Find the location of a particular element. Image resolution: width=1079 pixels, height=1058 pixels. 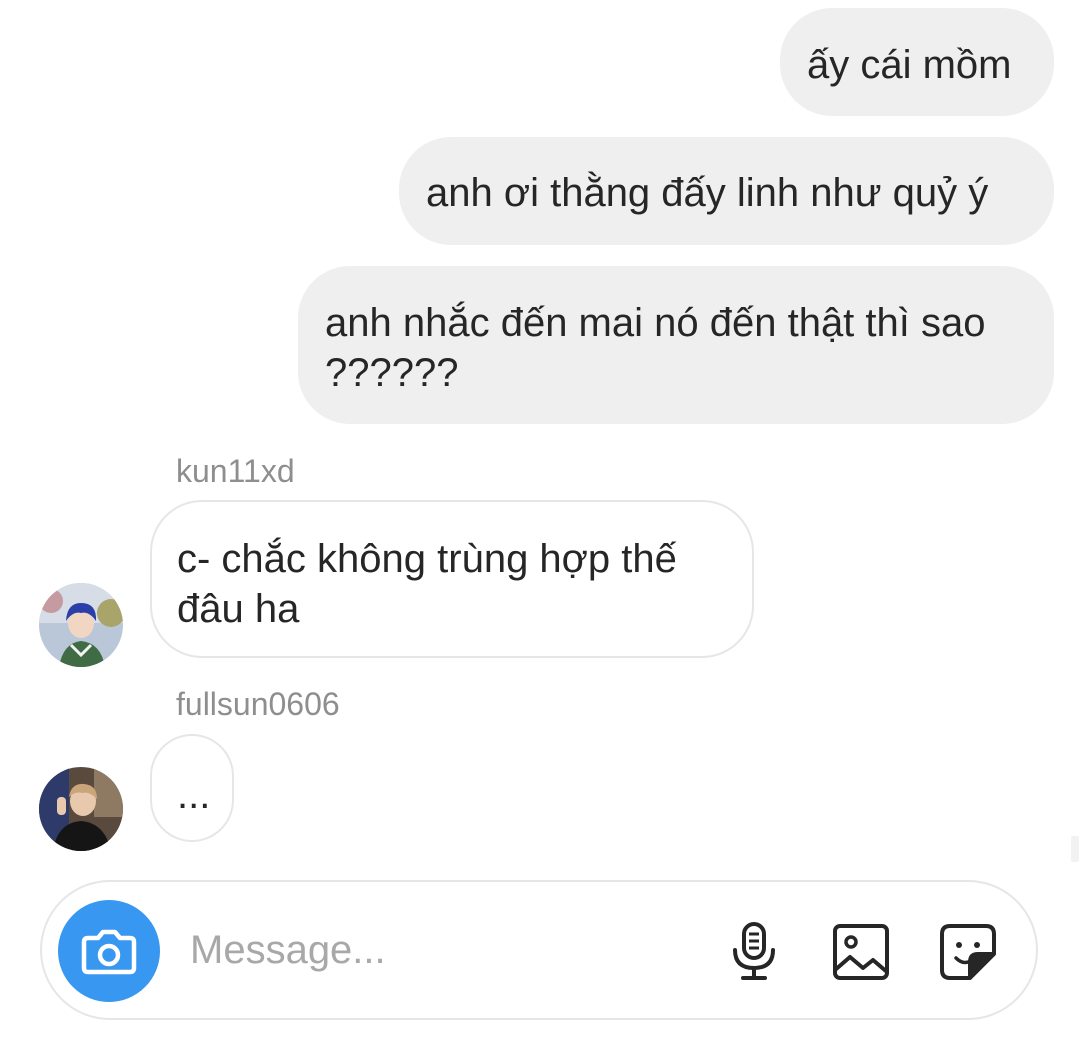

outgoing-message: ấy cái mồm is located at coordinates (917, 62).